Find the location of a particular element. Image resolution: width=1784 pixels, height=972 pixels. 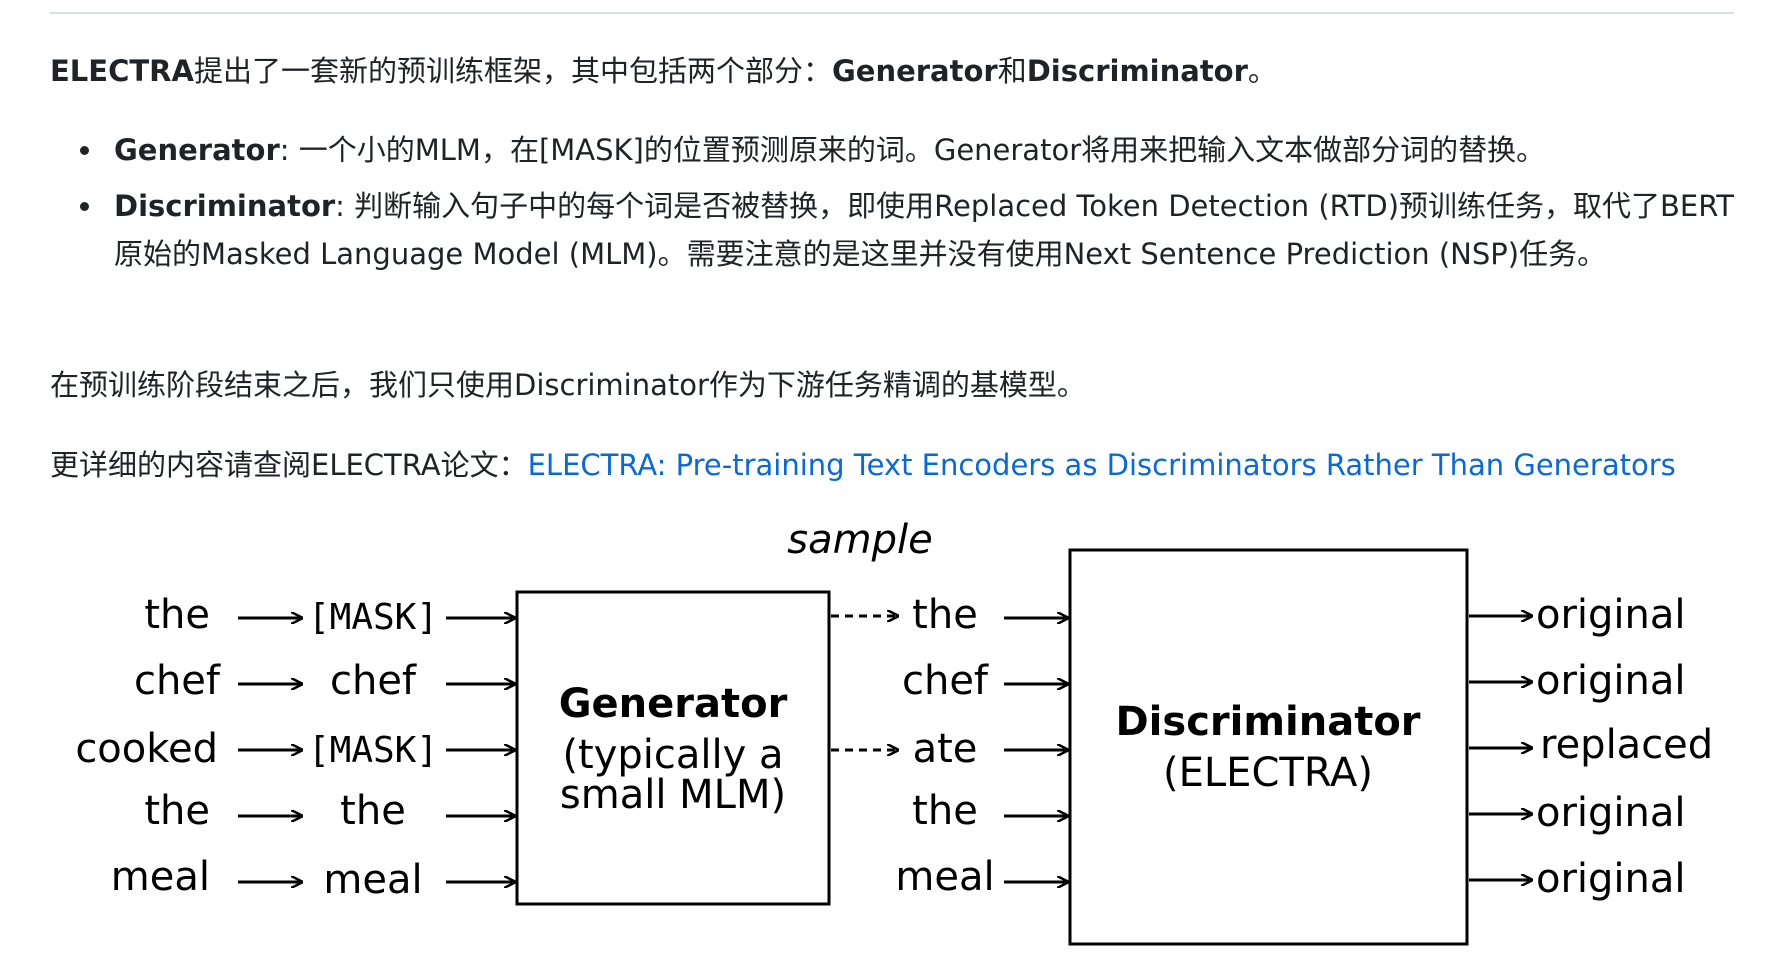

input-arrows is located at coordinates (270, 750).